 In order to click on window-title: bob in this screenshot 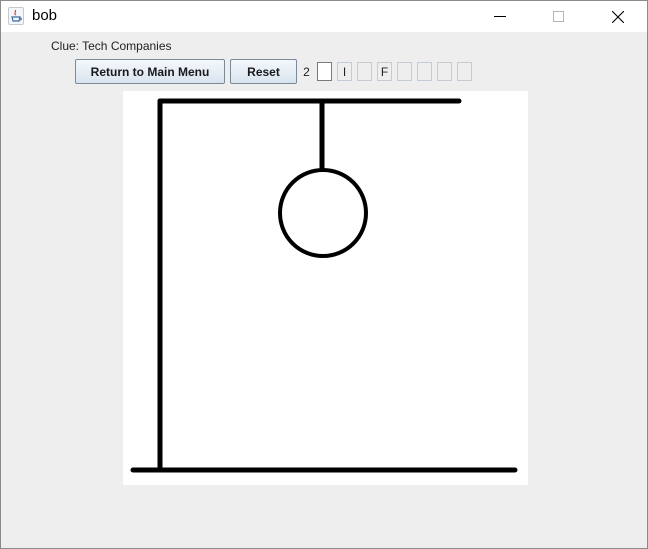, I will do `click(45, 15)`.